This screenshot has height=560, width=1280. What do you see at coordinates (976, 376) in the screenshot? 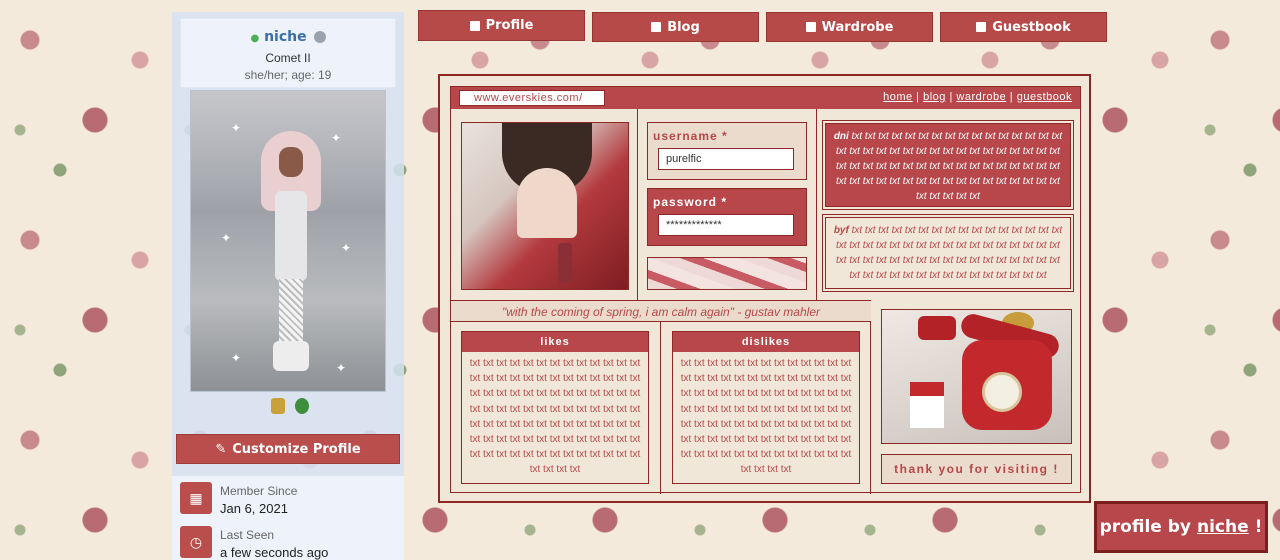
I see `telephone-photo` at bounding box center [976, 376].